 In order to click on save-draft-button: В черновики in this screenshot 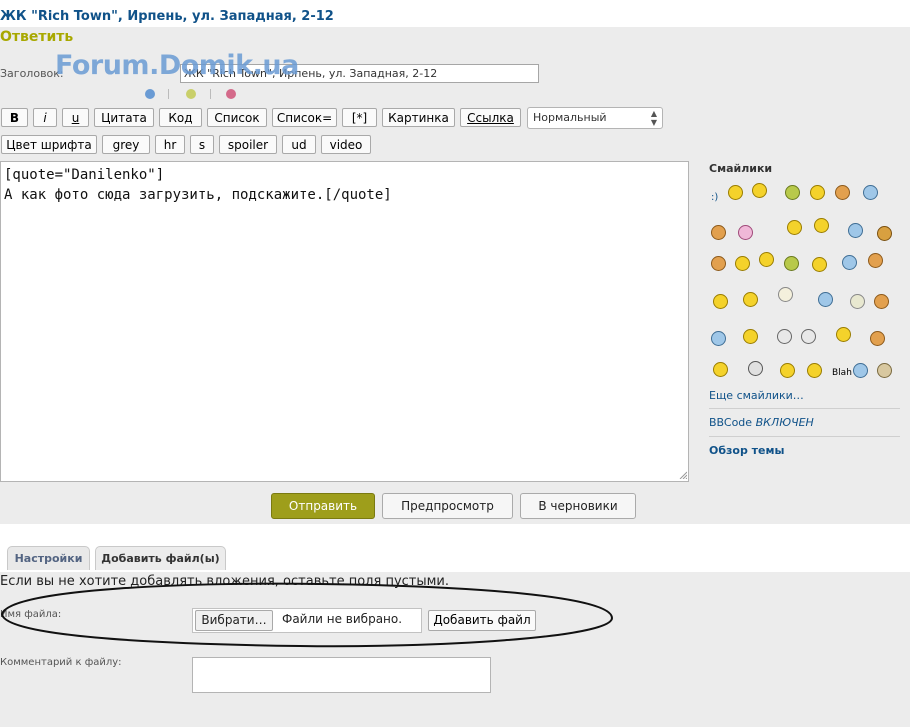, I will do `click(578, 506)`.